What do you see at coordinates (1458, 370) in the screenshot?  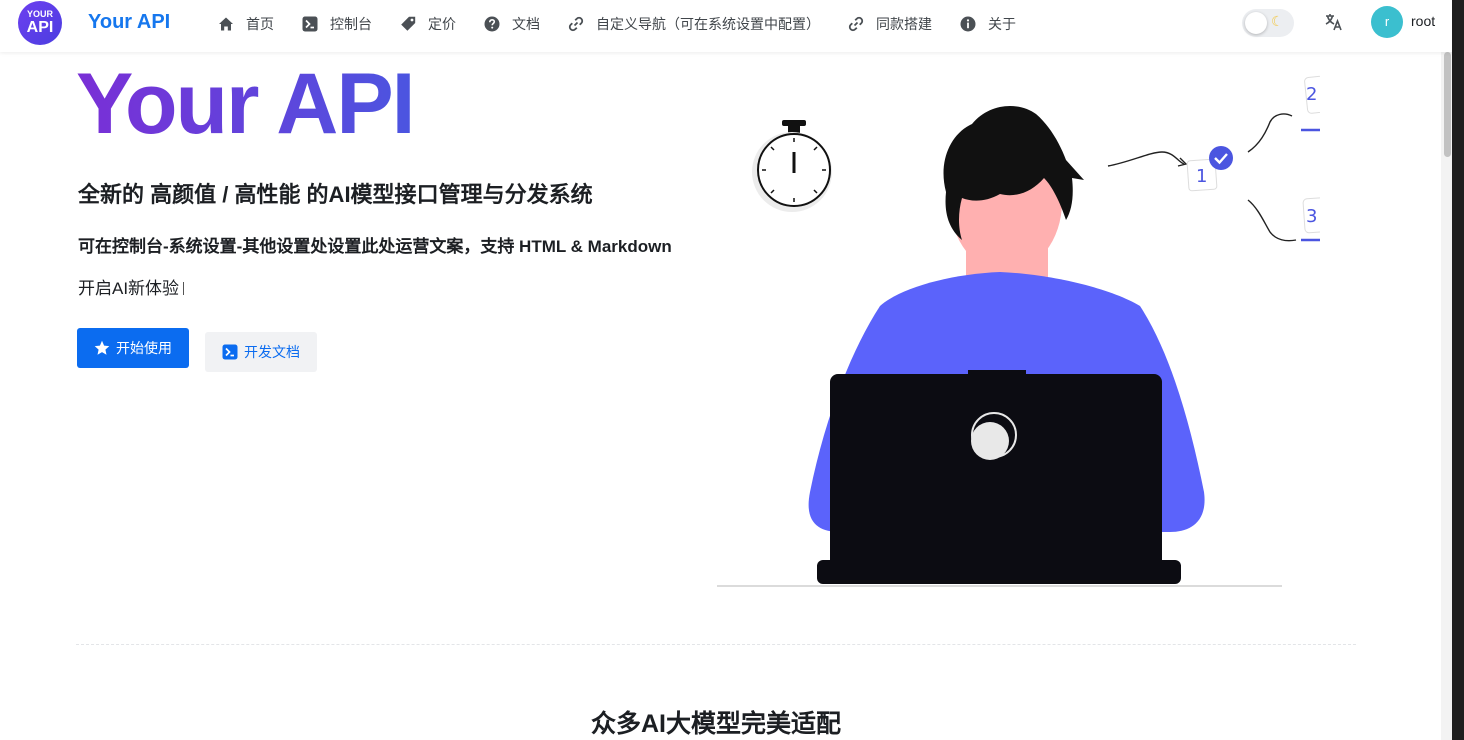 I see `devtools-edge` at bounding box center [1458, 370].